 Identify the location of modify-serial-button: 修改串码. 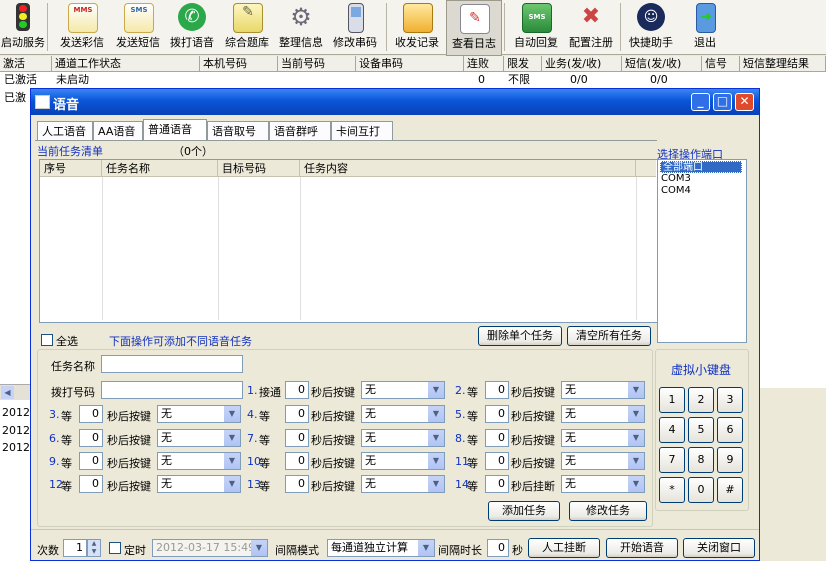
(355, 27).